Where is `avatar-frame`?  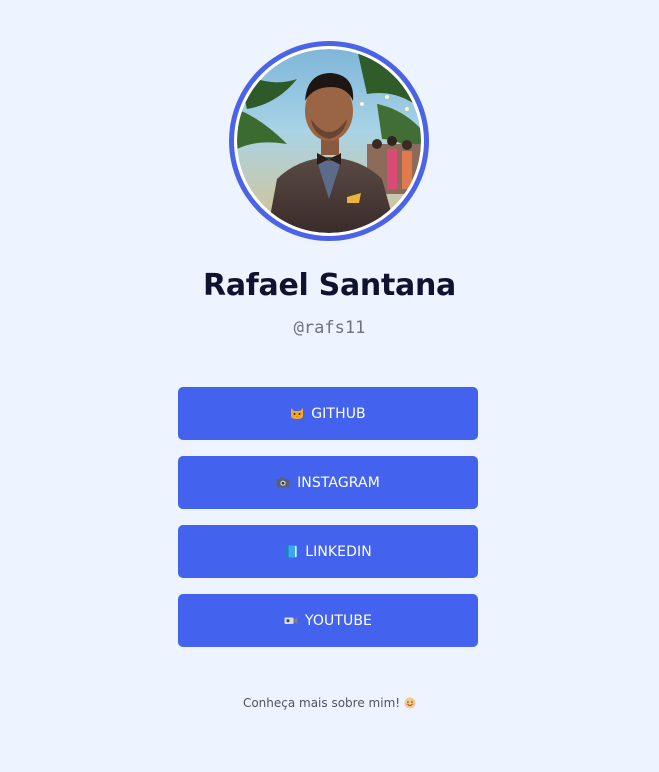
avatar-frame is located at coordinates (329, 141).